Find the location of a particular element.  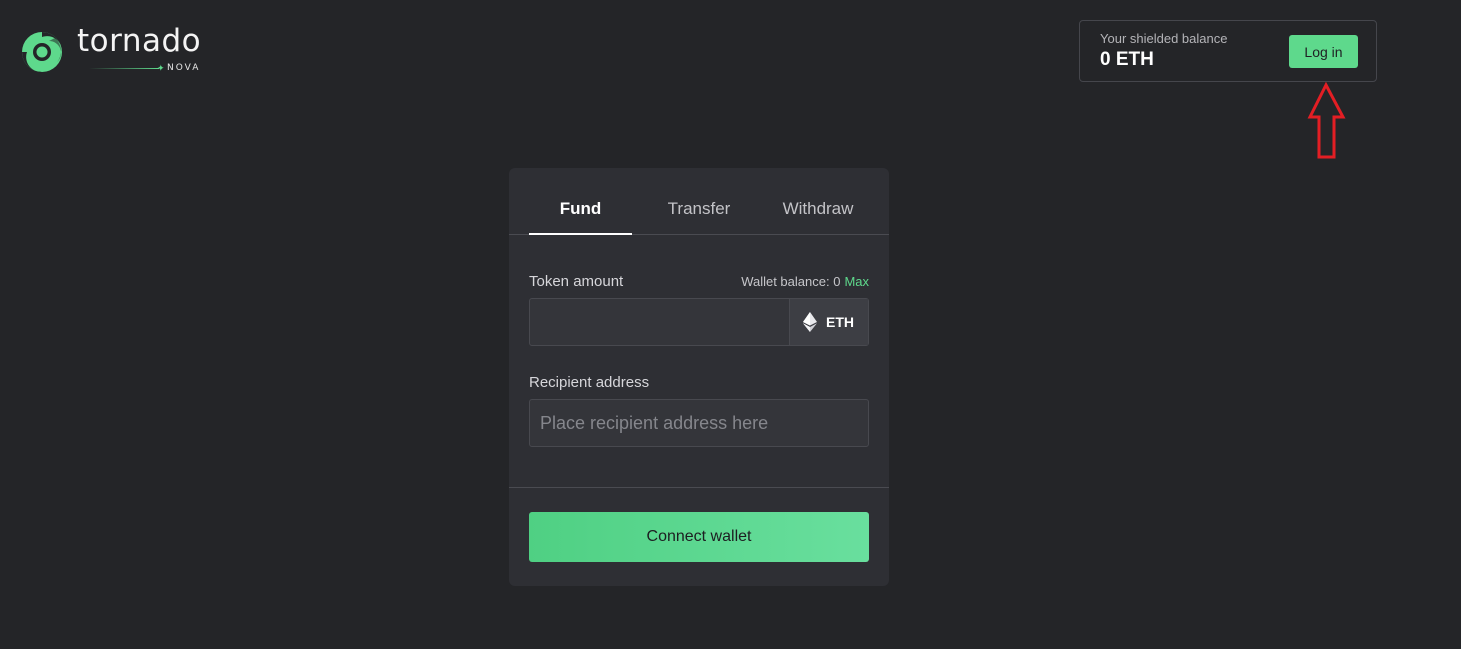

recipient-address-label: Recipient address is located at coordinates (589, 382).